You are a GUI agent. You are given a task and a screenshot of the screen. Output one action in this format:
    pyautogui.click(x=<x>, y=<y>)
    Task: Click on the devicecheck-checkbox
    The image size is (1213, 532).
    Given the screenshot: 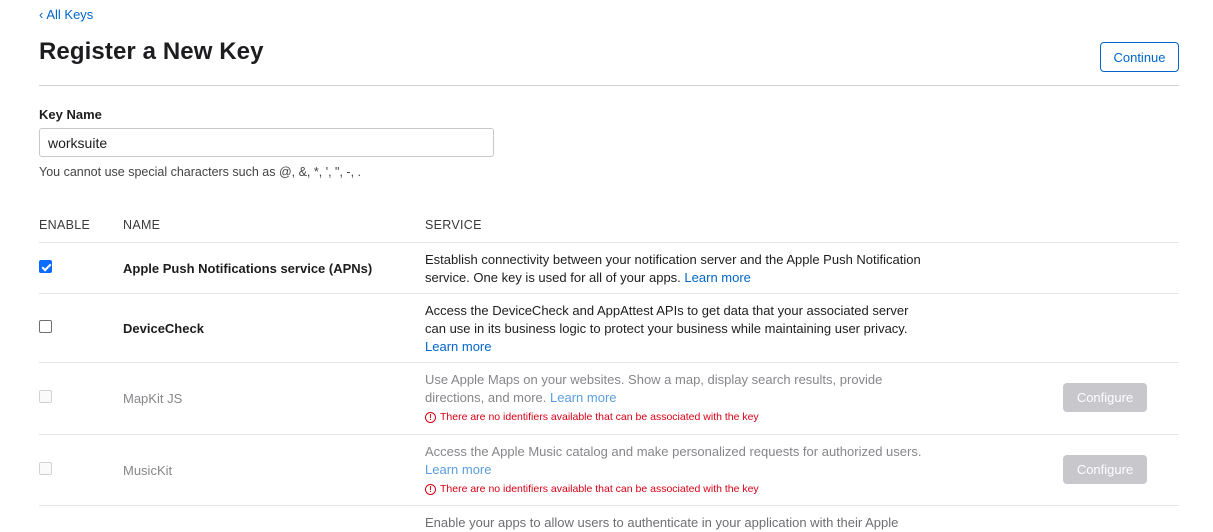 What is the action you would take?
    pyautogui.click(x=45, y=326)
    